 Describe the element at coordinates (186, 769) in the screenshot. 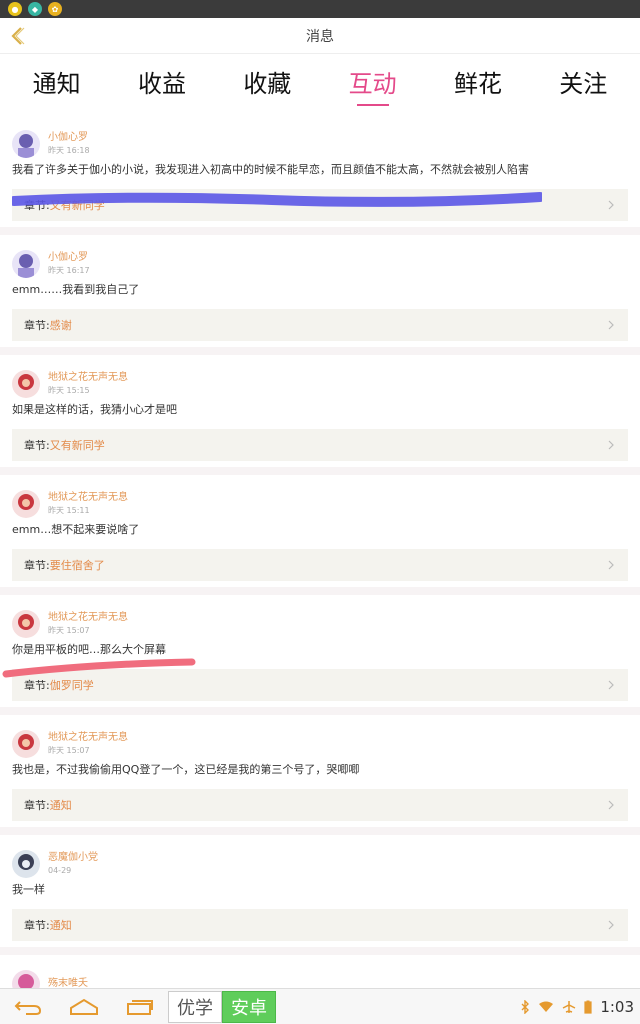

I see `message-text: 我也是，不过我偷偷用QQ登了一个，这已经是我的第三个号了，哭唧唧` at that location.